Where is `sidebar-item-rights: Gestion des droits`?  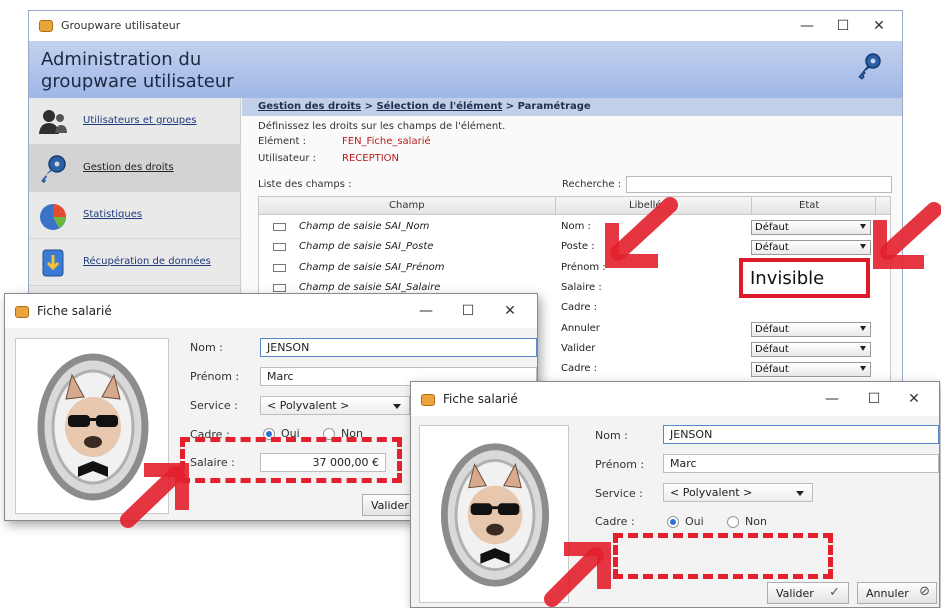 sidebar-item-rights: Gestion des droits is located at coordinates (135, 168).